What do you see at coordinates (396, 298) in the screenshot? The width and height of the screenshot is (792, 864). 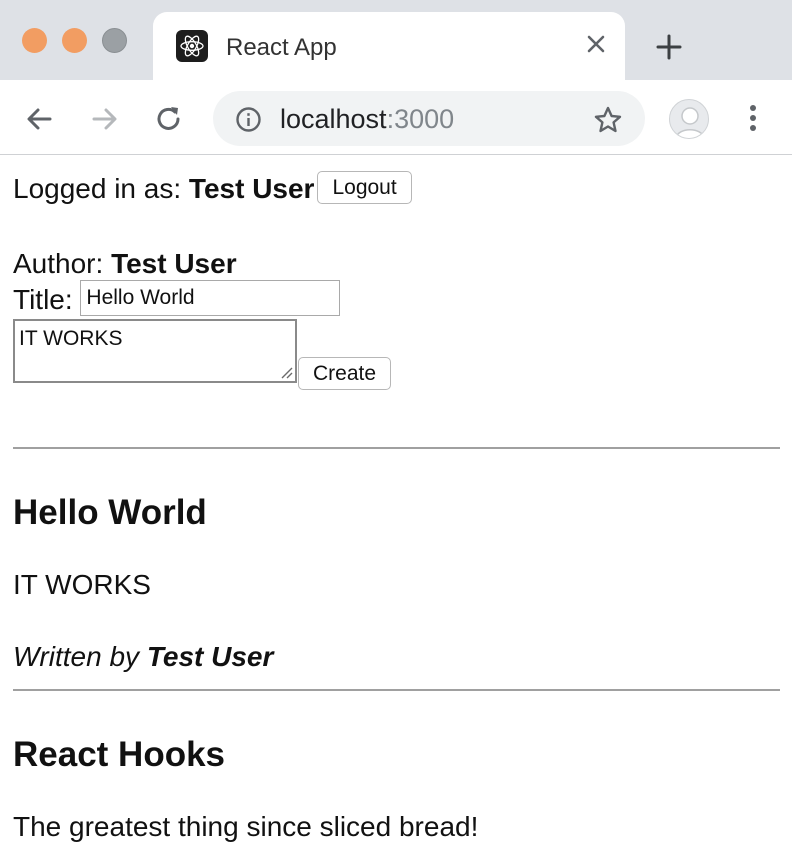 I see `title-row: Title: Hello World` at bounding box center [396, 298].